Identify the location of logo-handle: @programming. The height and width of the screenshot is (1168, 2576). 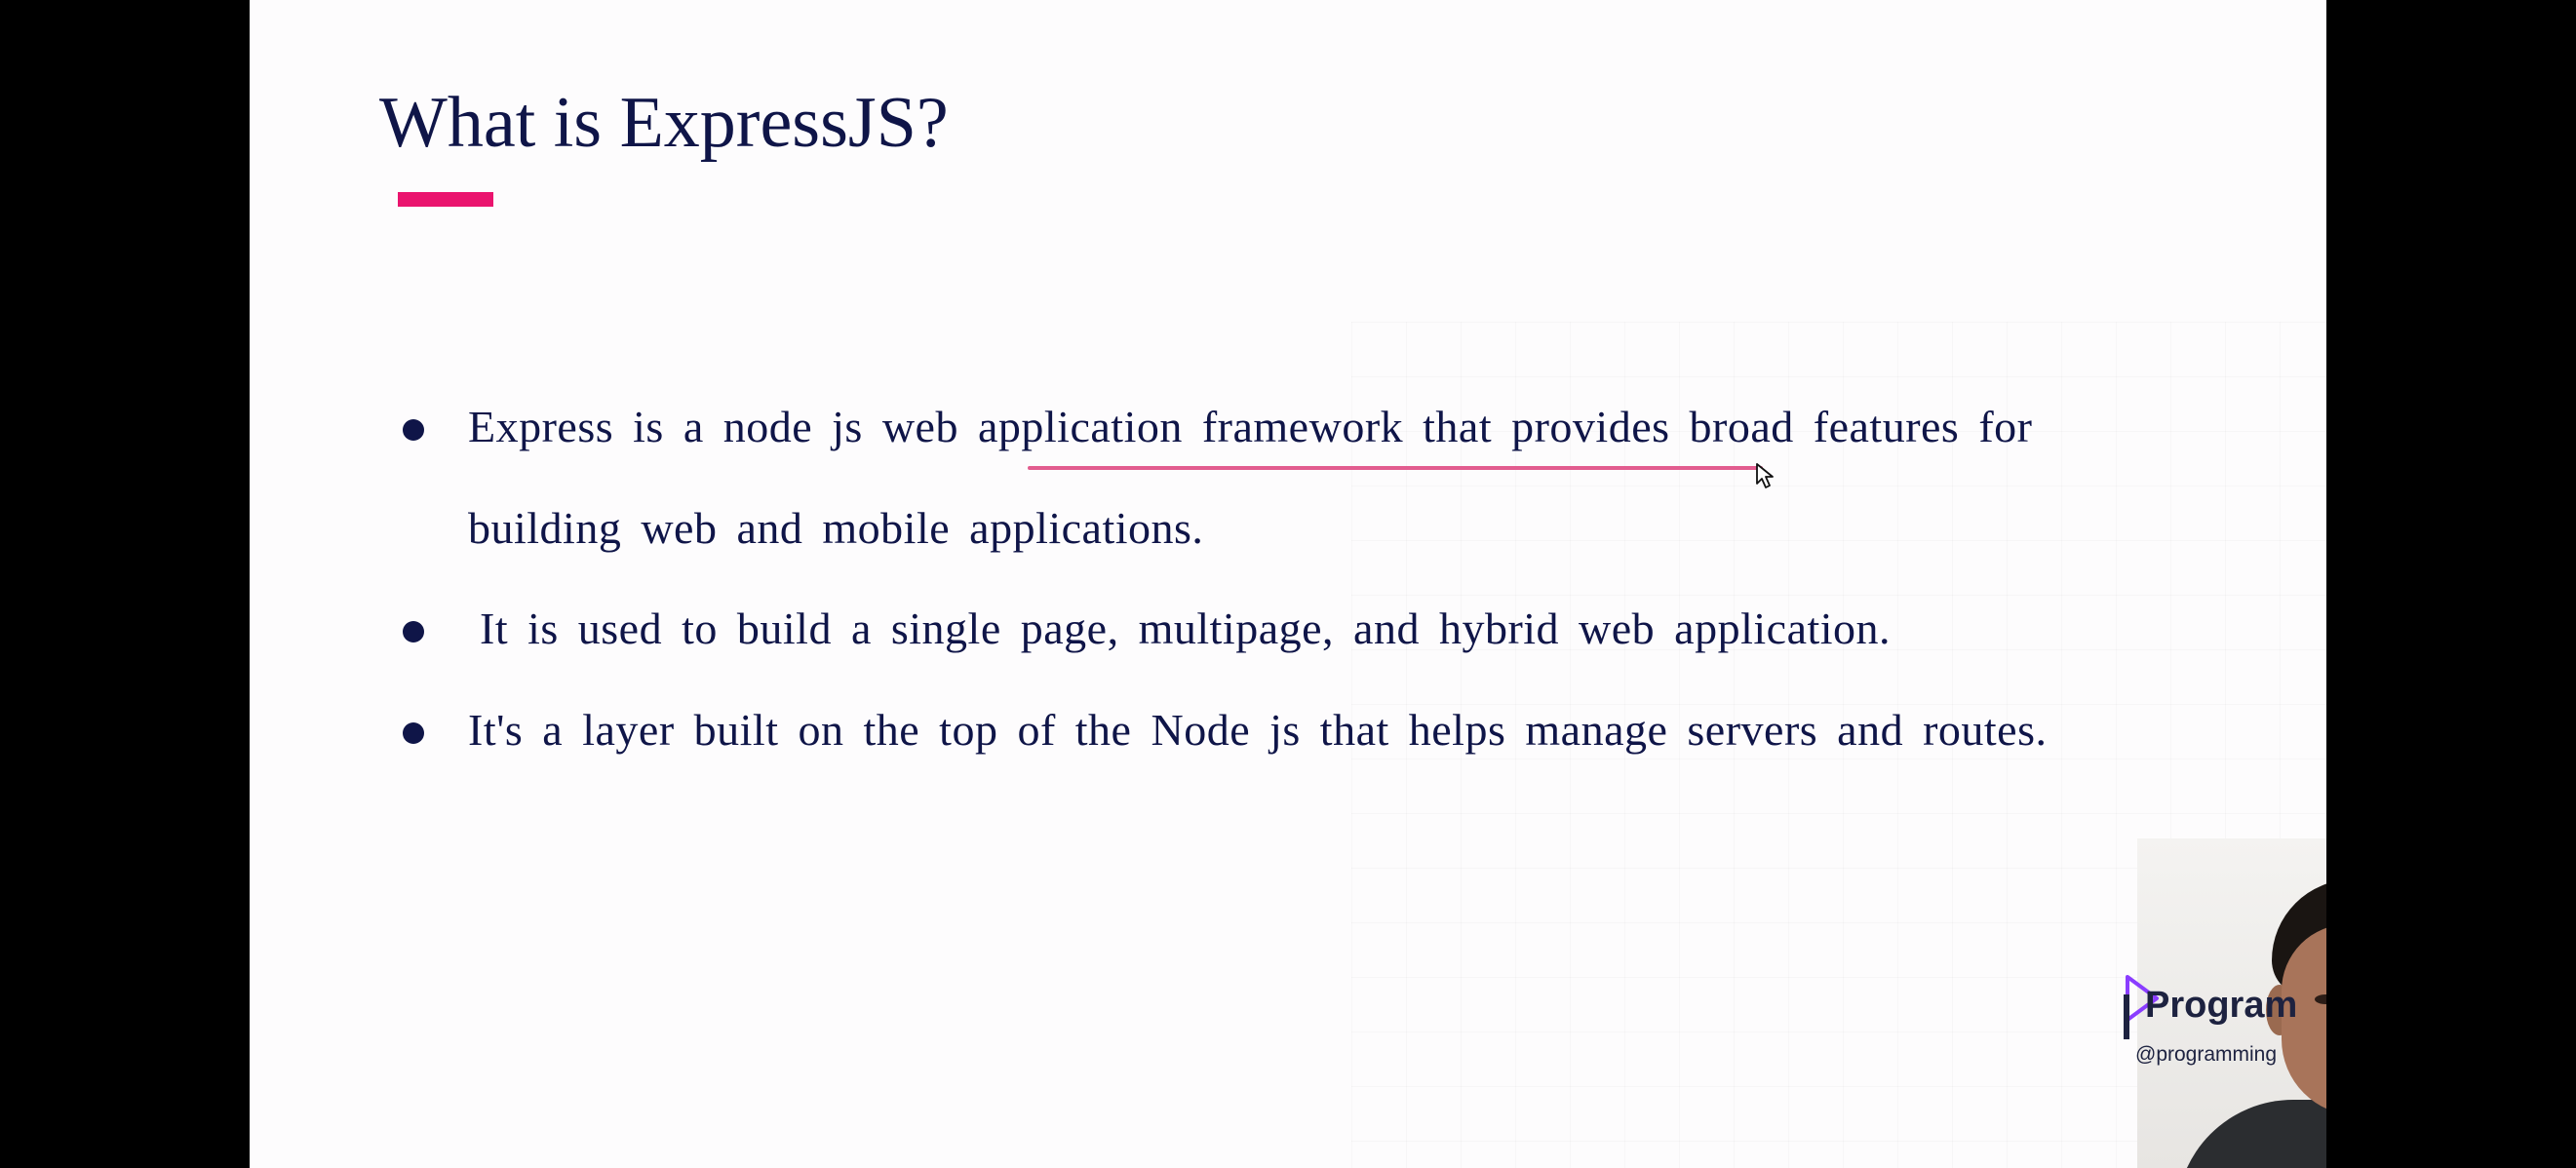
(2206, 1054).